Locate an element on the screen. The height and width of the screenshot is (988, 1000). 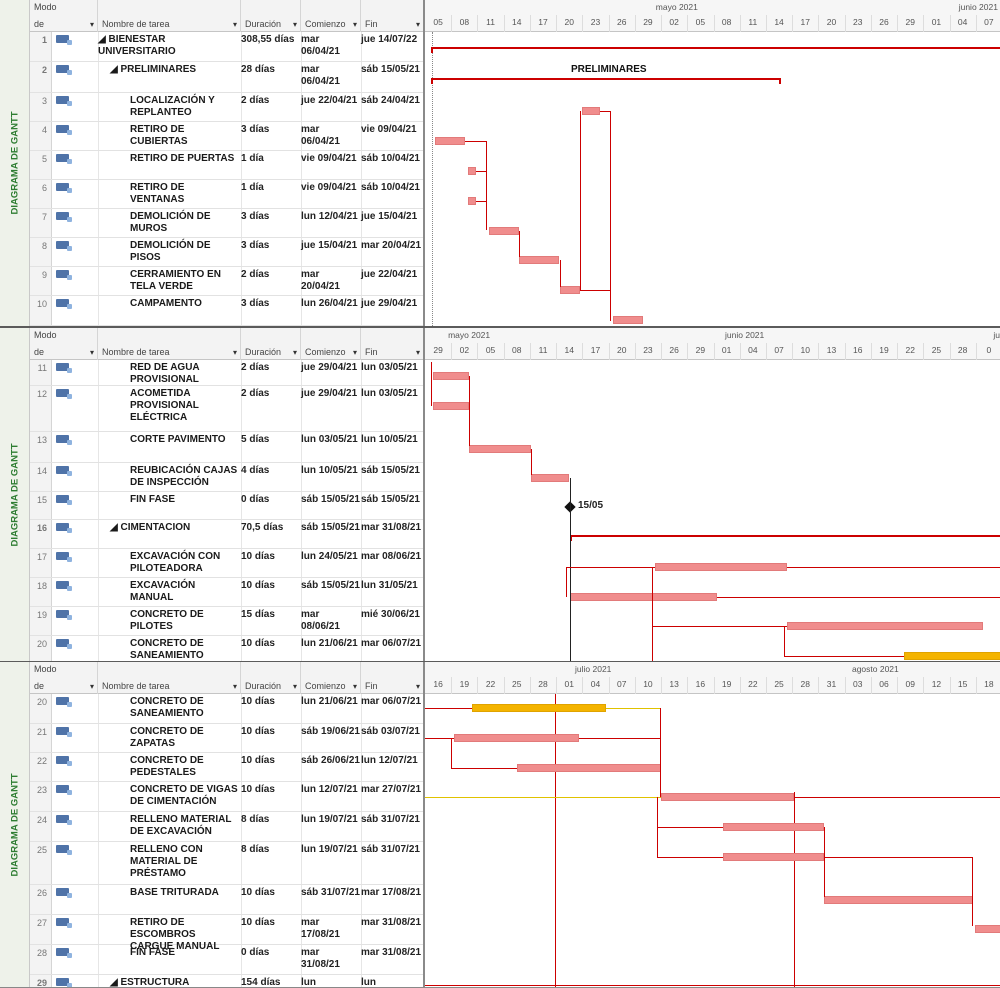
task-duration: 4 días is located at coordinates (271, 471).